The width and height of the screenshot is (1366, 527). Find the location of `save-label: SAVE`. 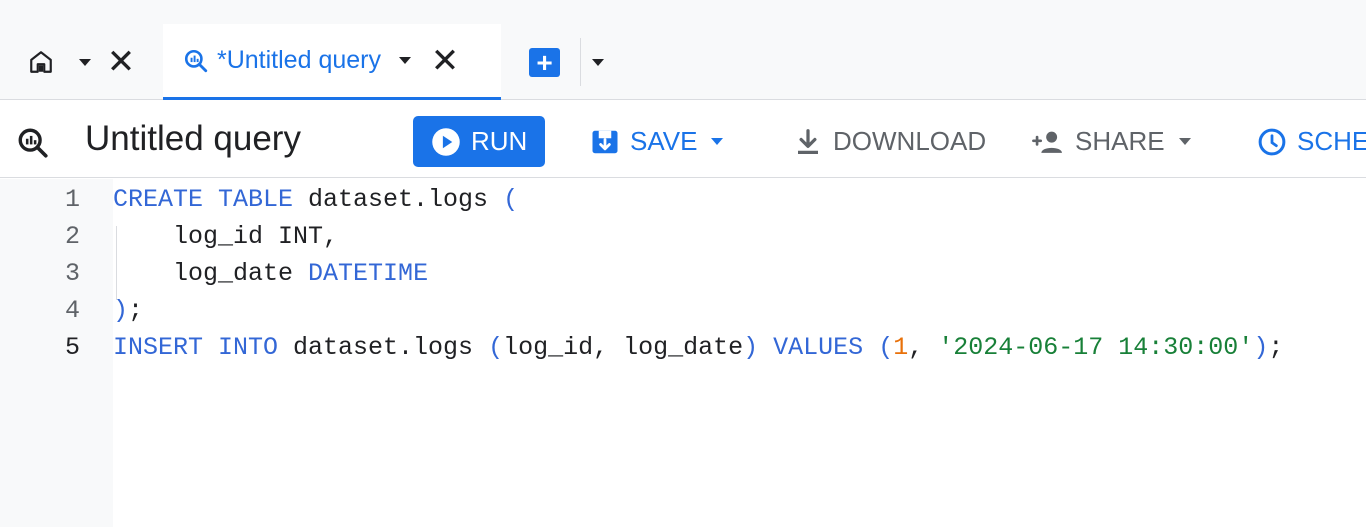

save-label: SAVE is located at coordinates (664, 141).